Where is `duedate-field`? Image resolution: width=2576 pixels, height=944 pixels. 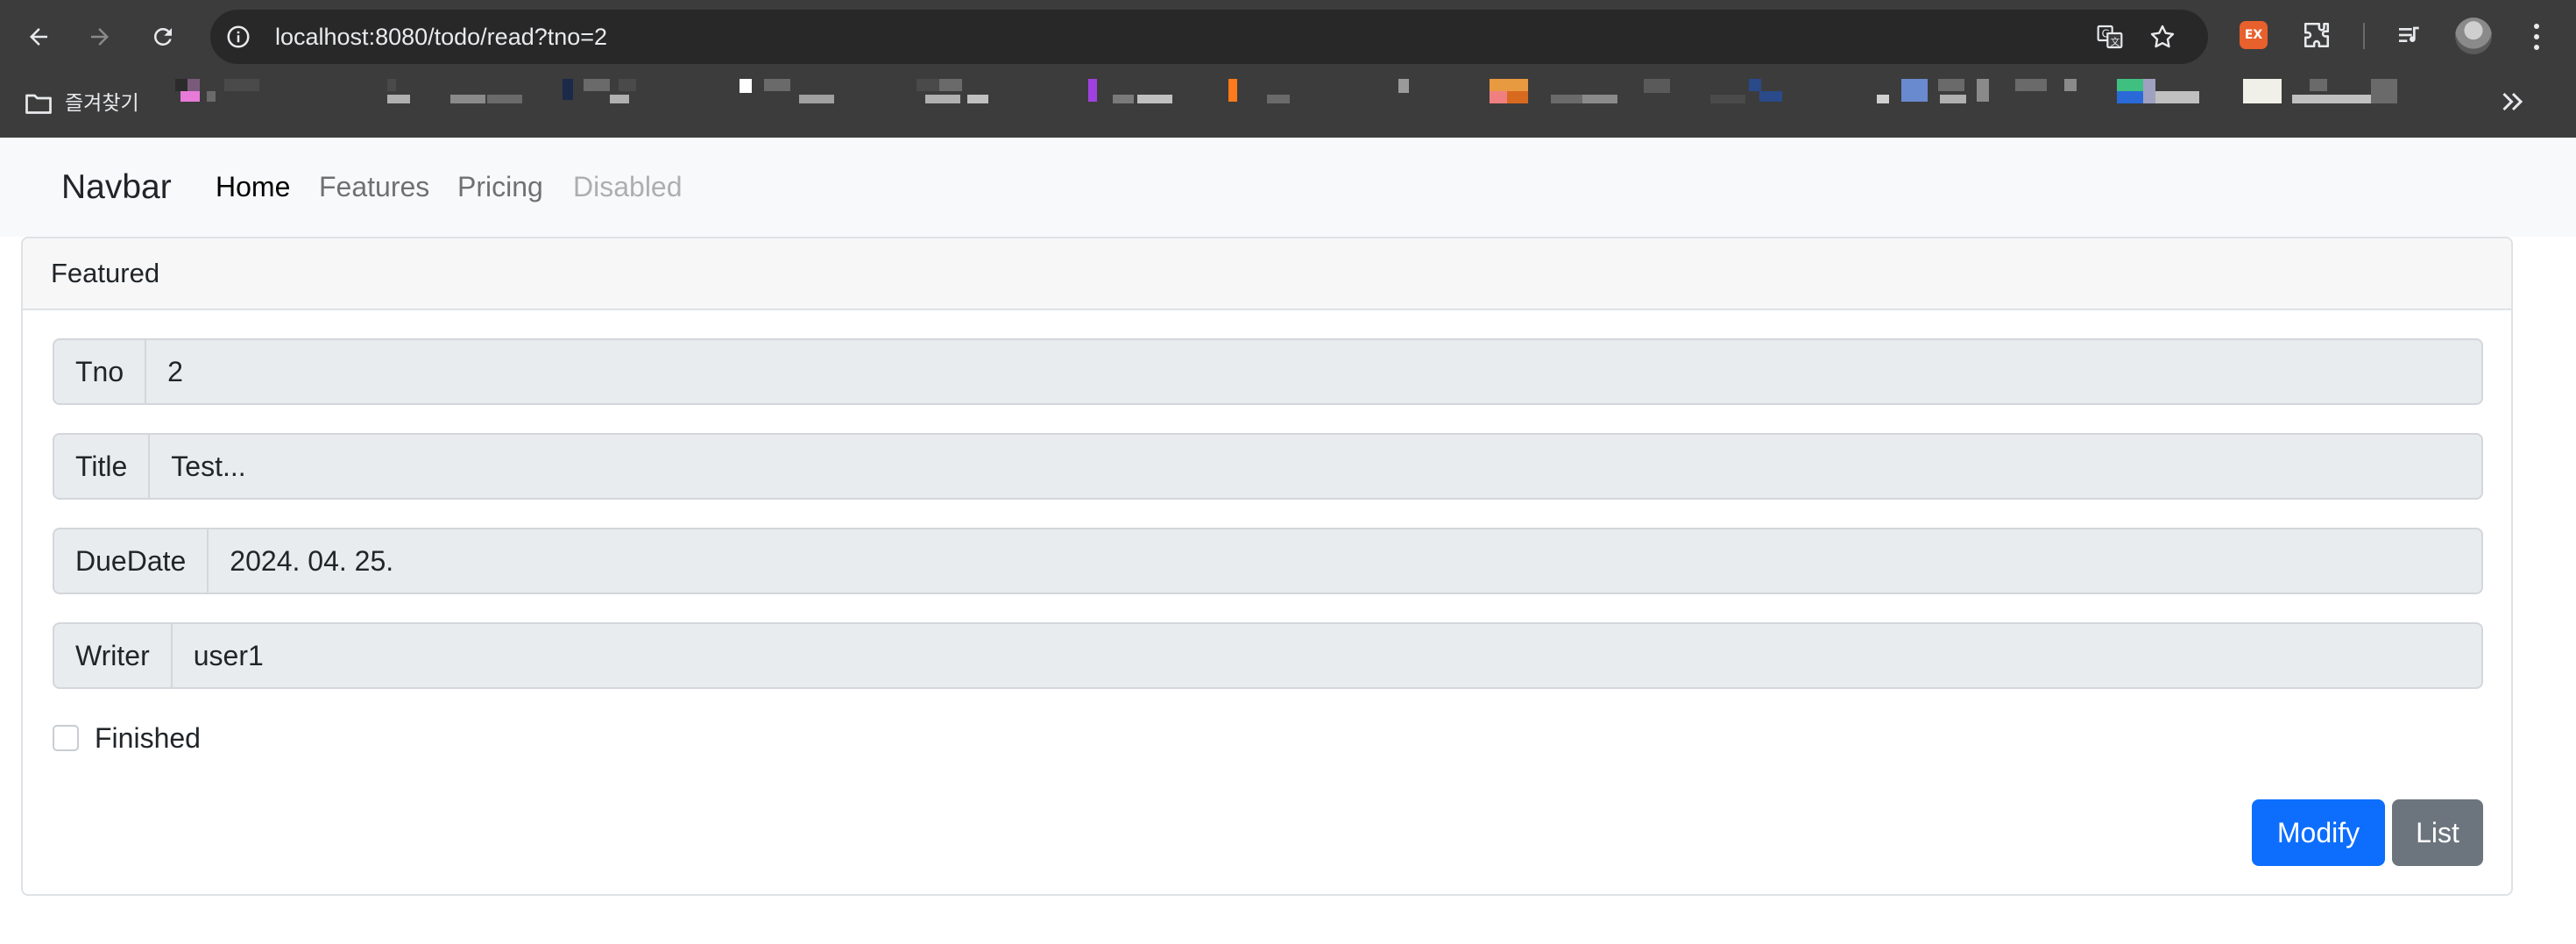
duedate-field is located at coordinates (1346, 561).